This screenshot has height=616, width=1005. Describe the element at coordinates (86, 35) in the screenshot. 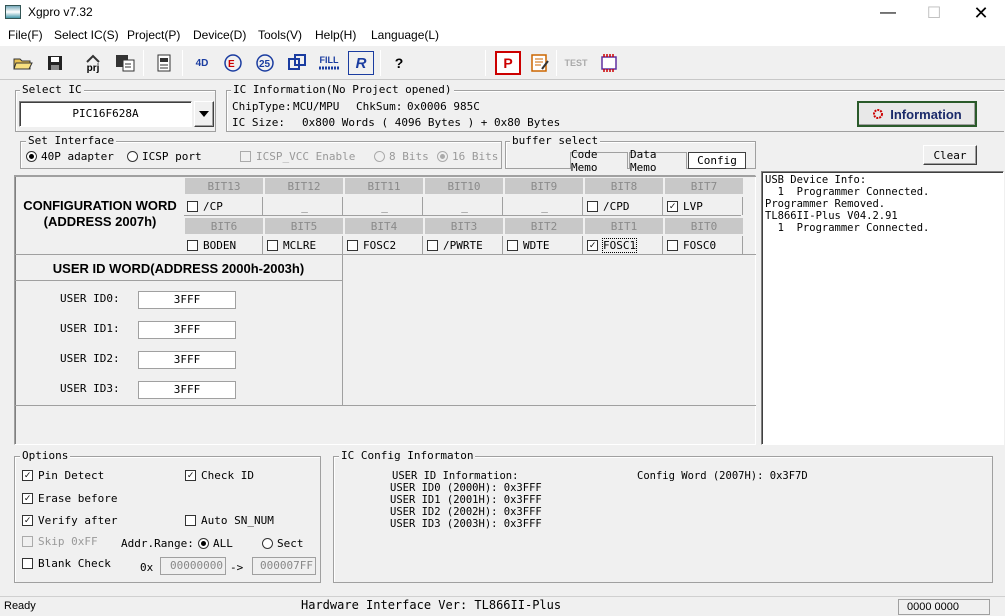

I see `menu-select-ic: Select IC(S)` at that location.